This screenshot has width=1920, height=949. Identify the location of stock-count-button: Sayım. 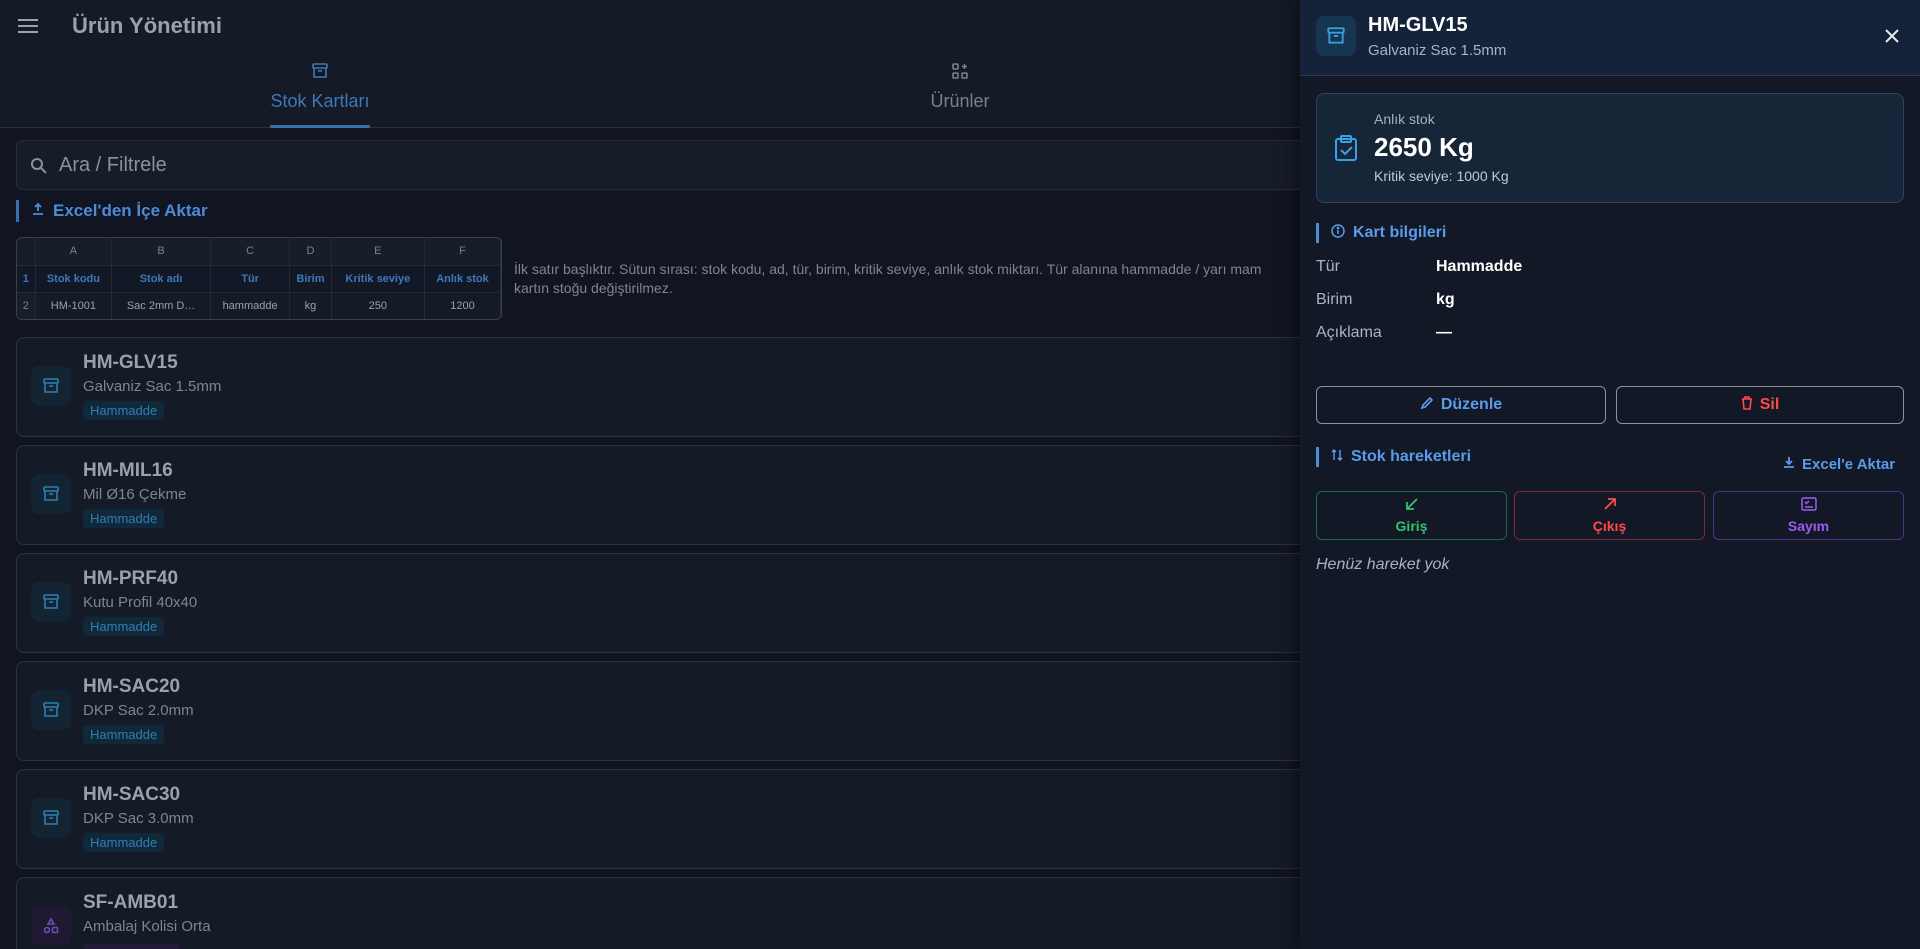
(1808, 515).